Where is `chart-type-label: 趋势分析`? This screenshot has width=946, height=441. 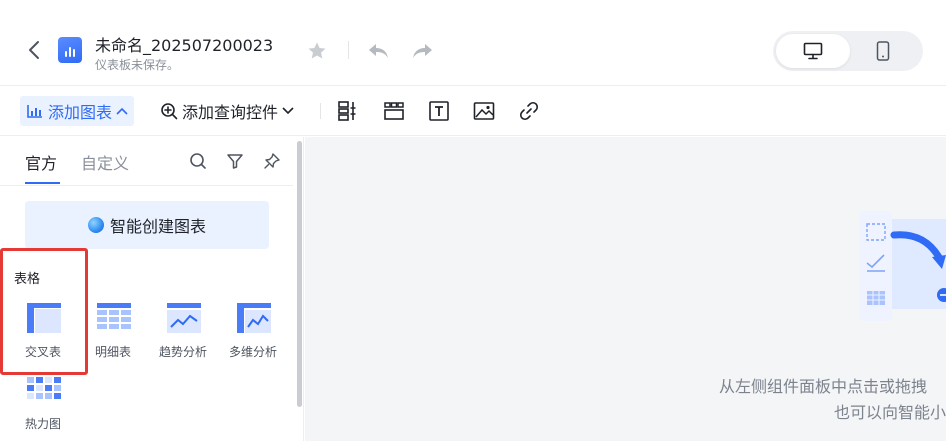 chart-type-label: 趋势分析 is located at coordinates (182, 352).